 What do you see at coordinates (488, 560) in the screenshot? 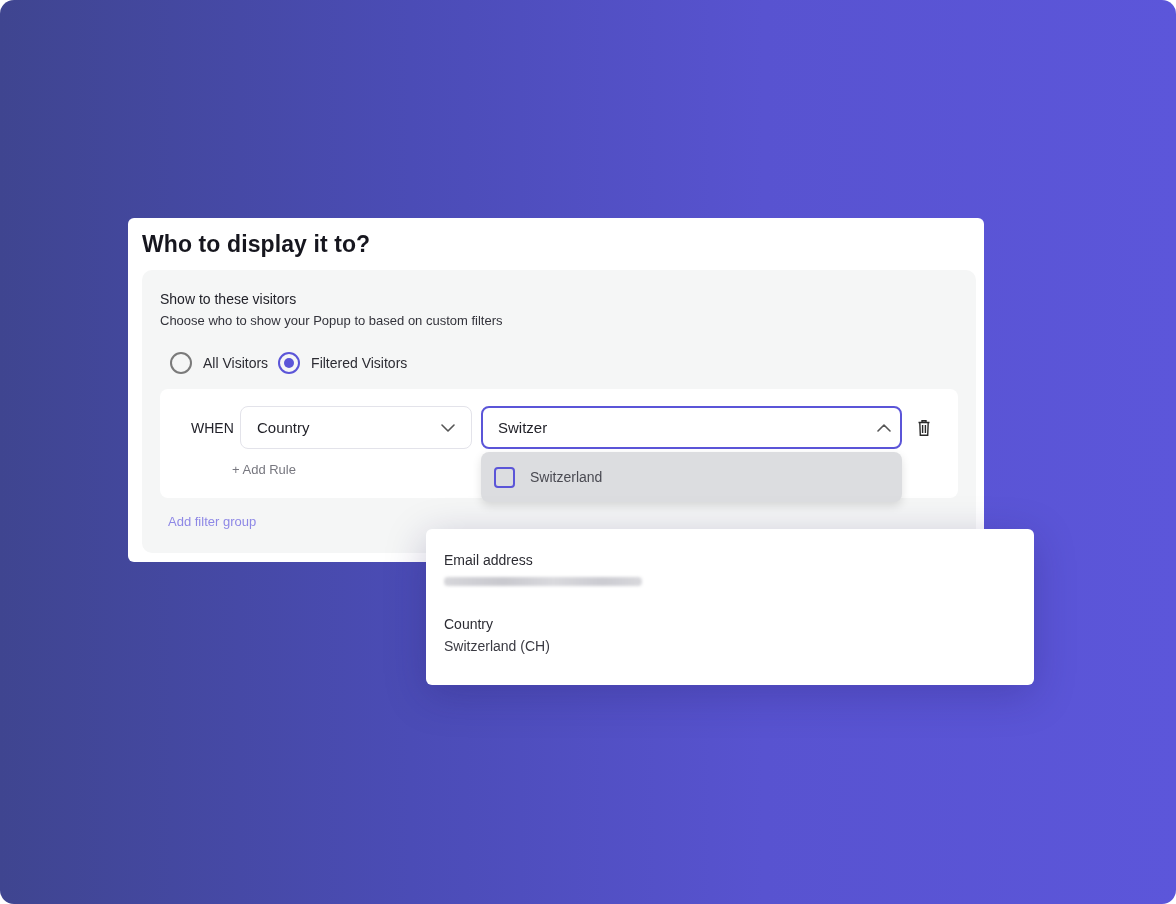
I see `field-label: Email address` at bounding box center [488, 560].